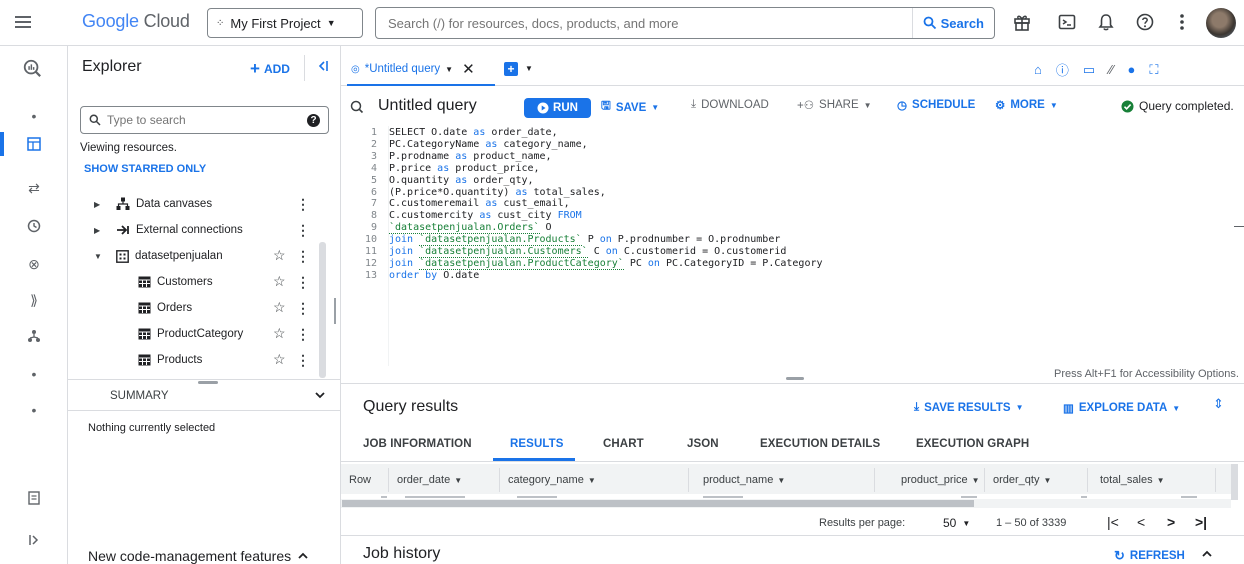 The width and height of the screenshot is (1244, 564). What do you see at coordinates (1026, 105) in the screenshot?
I see `more-button: ⚙ MORE ▼` at bounding box center [1026, 105].